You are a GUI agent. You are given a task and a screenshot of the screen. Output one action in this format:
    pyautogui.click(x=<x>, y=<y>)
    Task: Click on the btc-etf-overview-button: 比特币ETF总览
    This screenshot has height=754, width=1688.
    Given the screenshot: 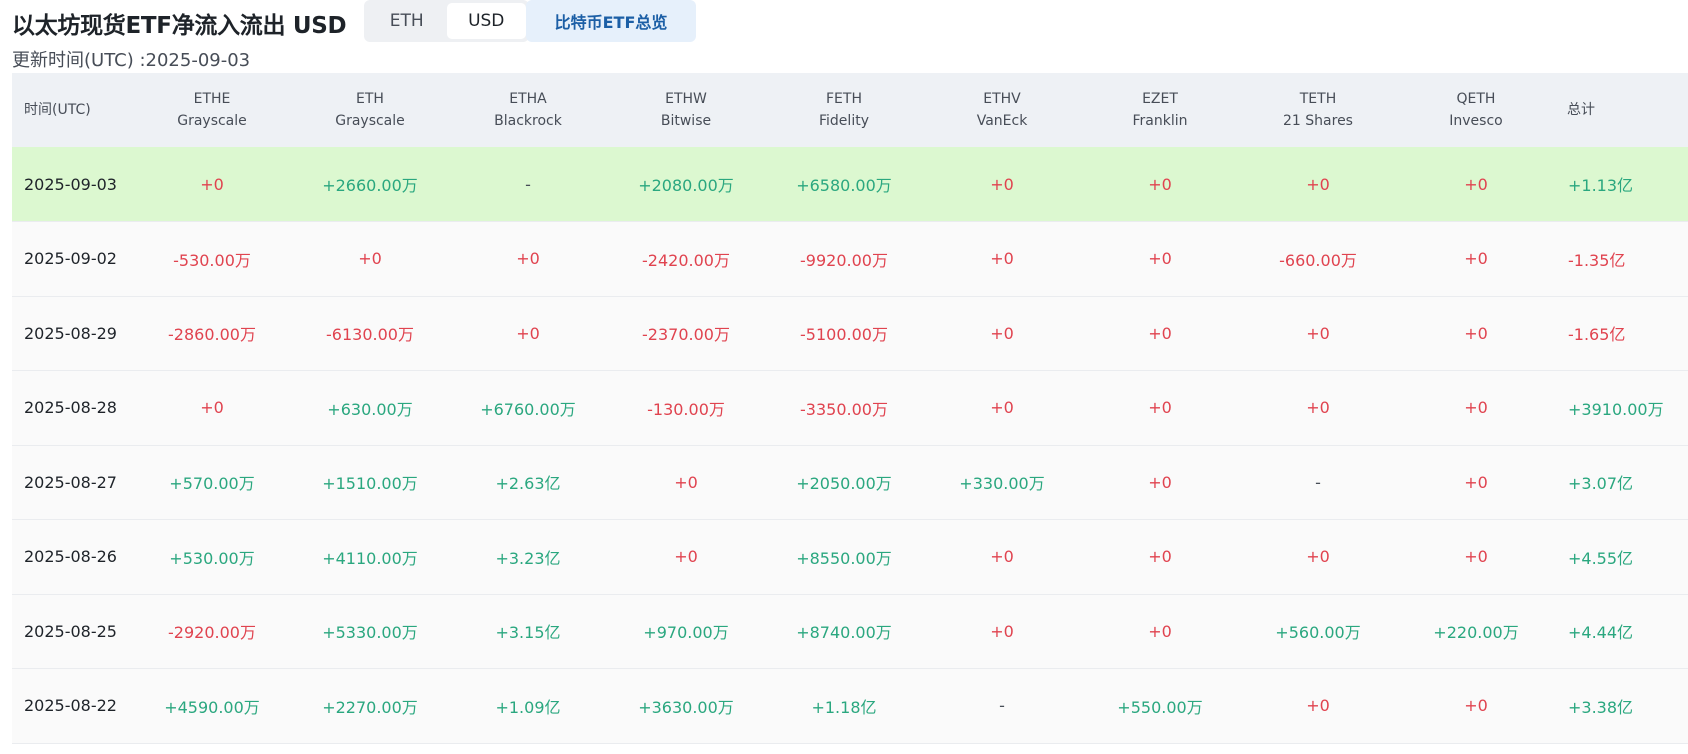 What is the action you would take?
    pyautogui.click(x=611, y=21)
    